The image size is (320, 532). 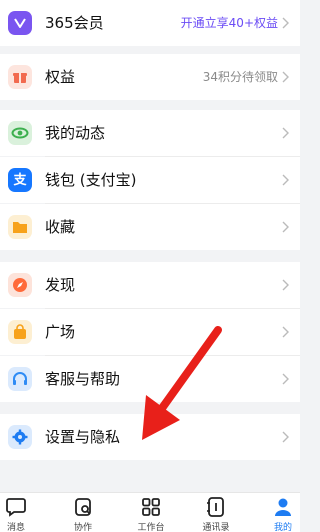 What do you see at coordinates (83, 379) in the screenshot?
I see `menu-item-label: 客服与帮助` at bounding box center [83, 379].